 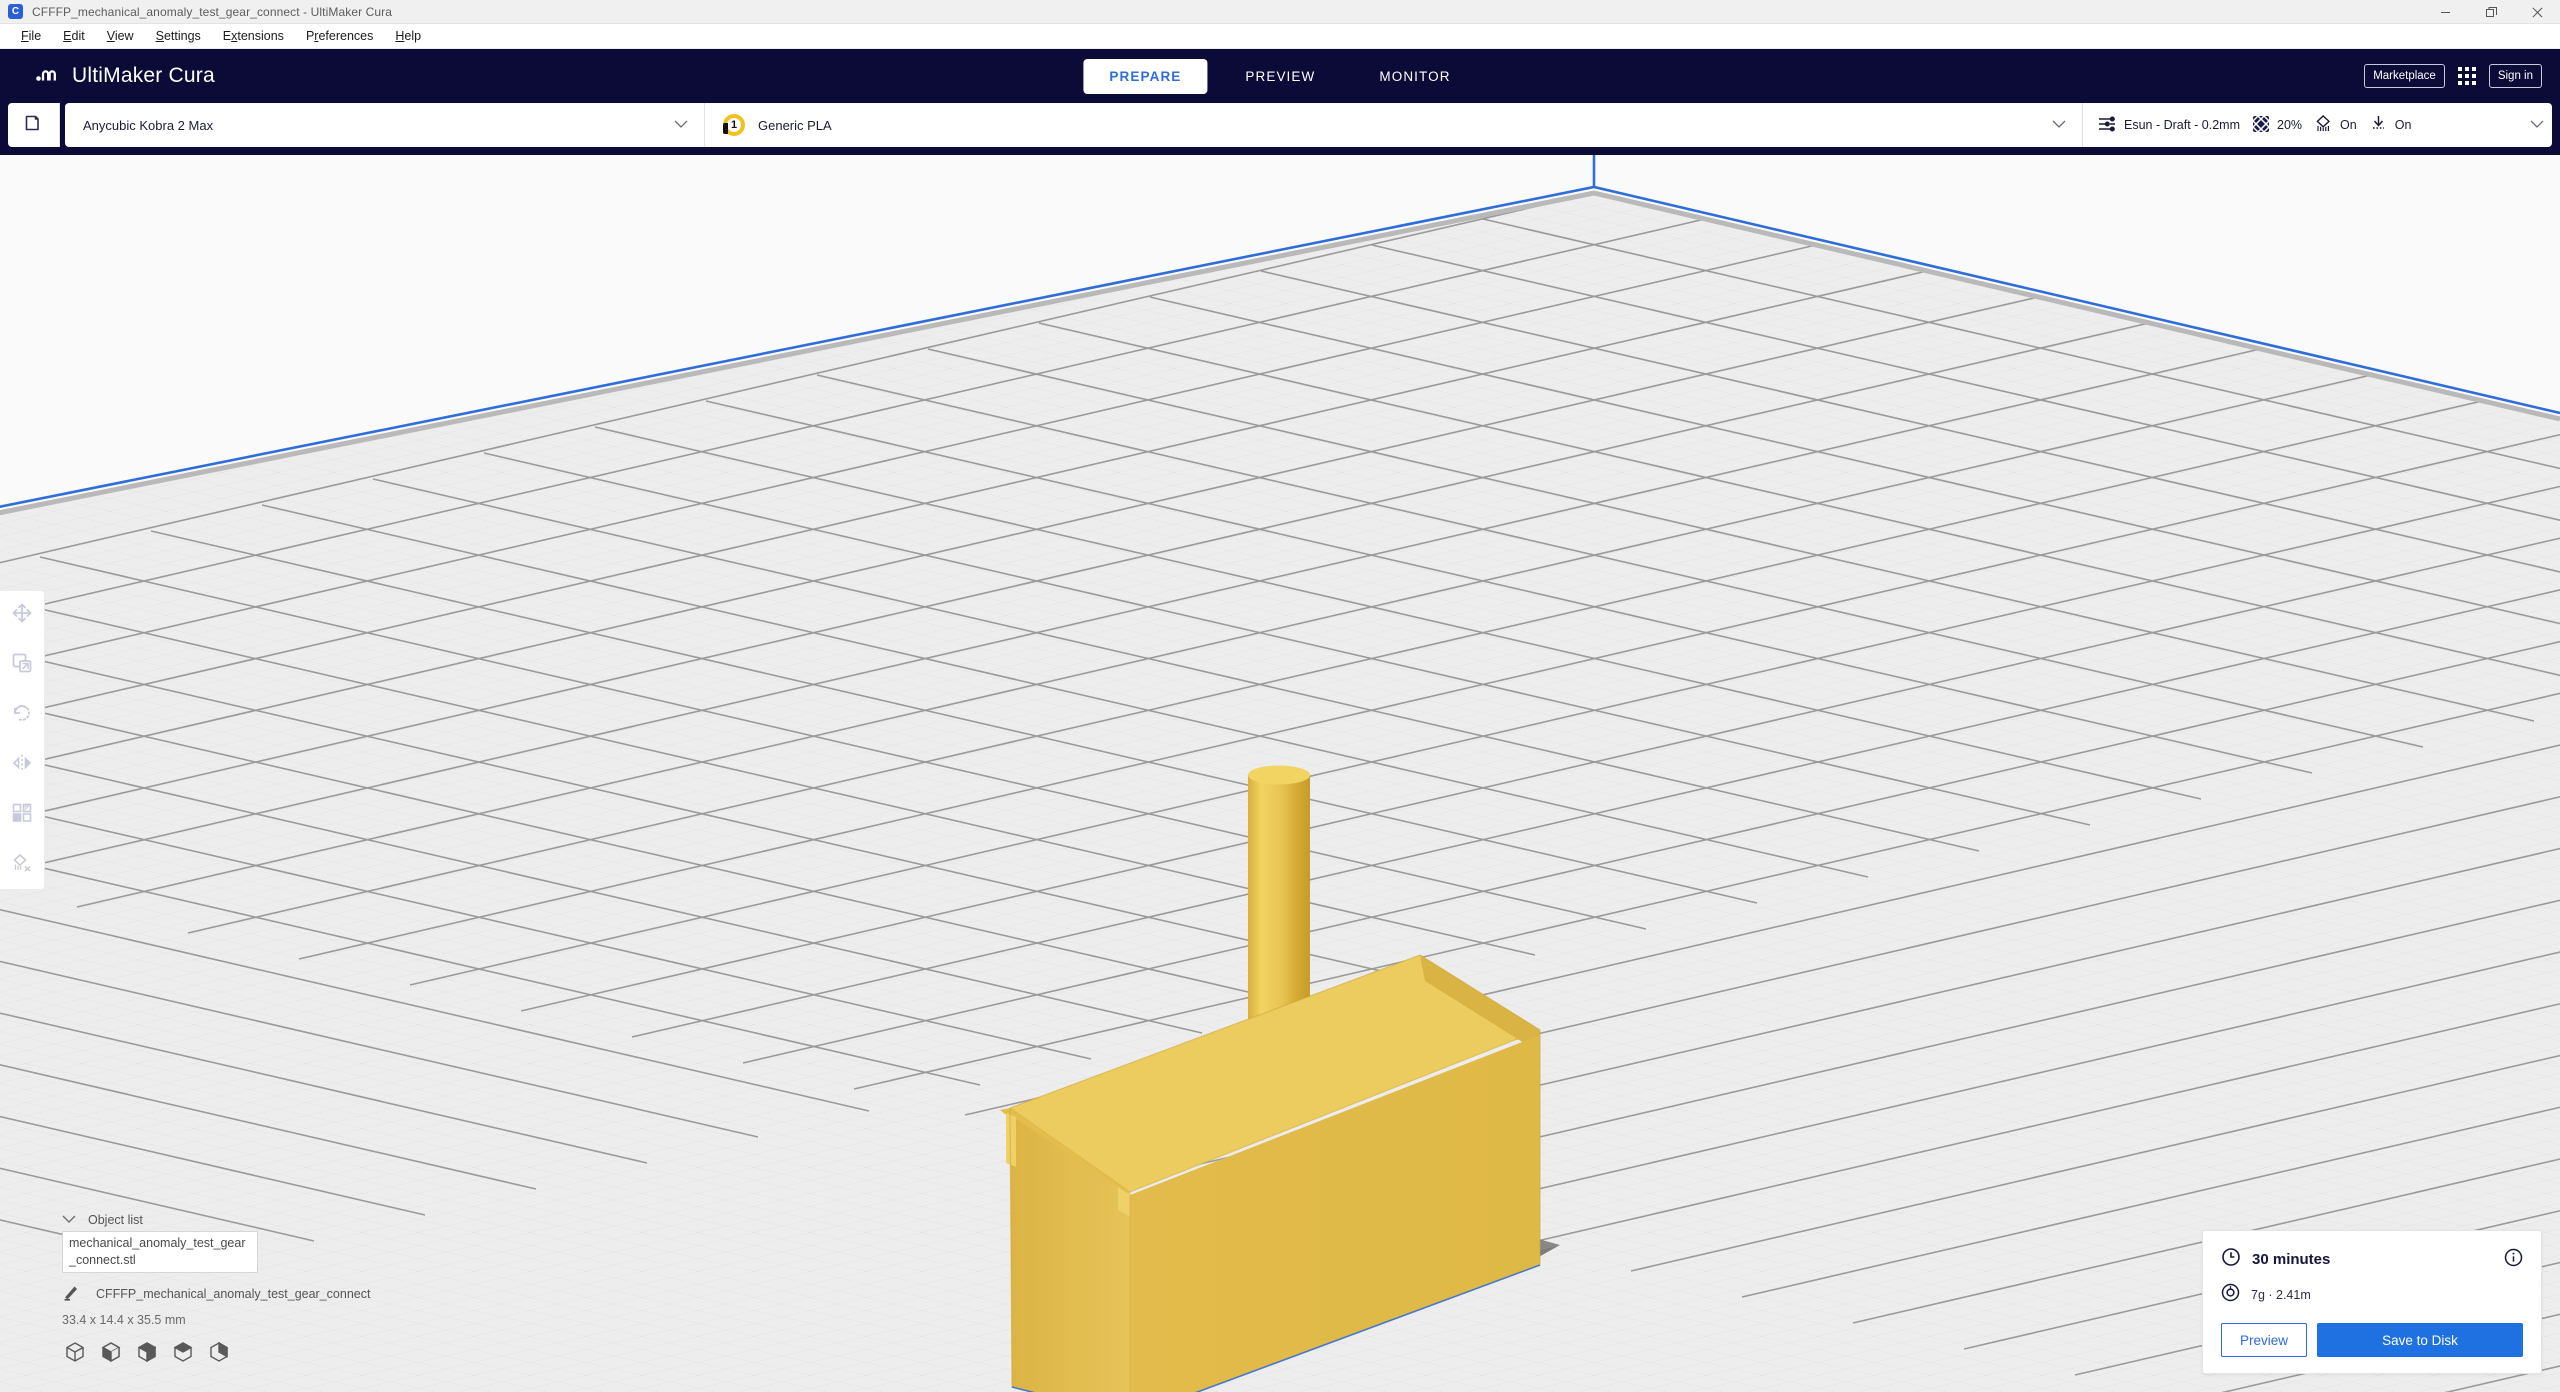 I want to click on cube-wire-icon, so click(x=75, y=1354).